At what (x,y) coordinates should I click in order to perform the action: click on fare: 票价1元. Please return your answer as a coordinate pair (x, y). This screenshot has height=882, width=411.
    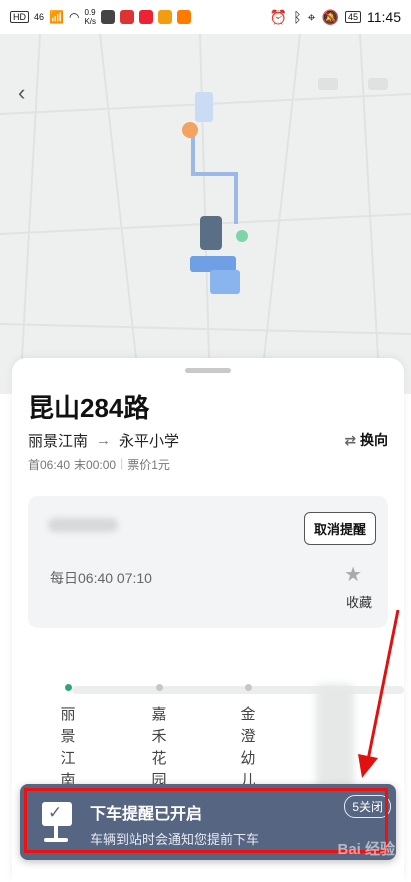
    Looking at the image, I should click on (148, 465).